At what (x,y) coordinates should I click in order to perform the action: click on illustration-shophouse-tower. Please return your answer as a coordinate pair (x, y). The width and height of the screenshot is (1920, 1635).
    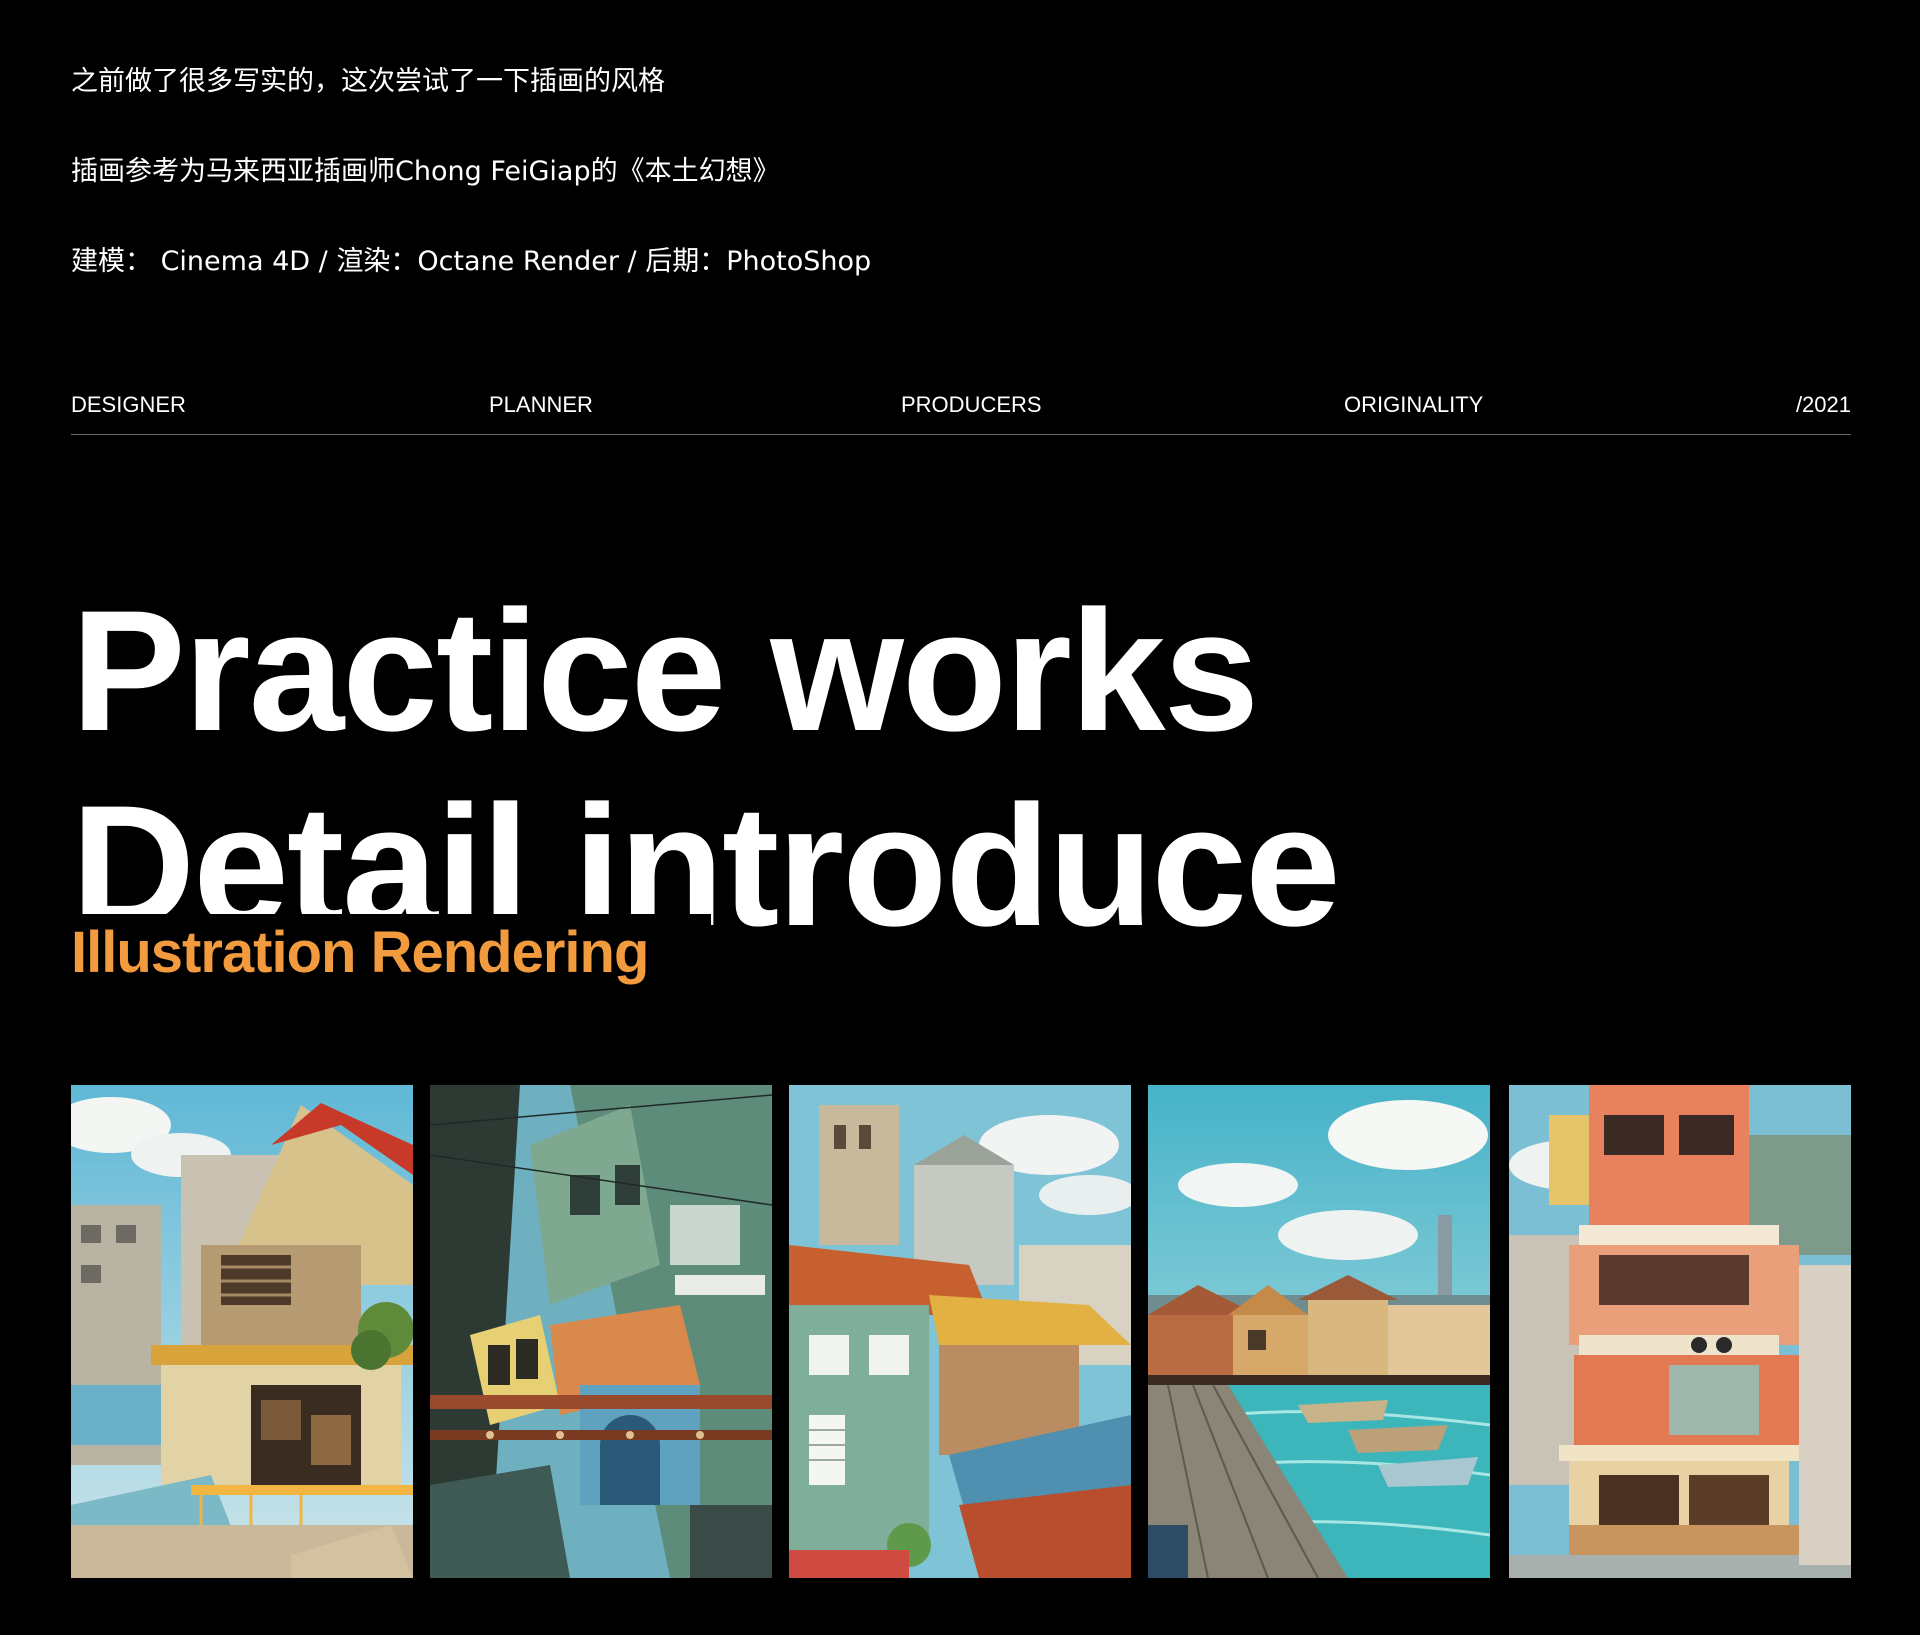
    Looking at the image, I should click on (1680, 1331).